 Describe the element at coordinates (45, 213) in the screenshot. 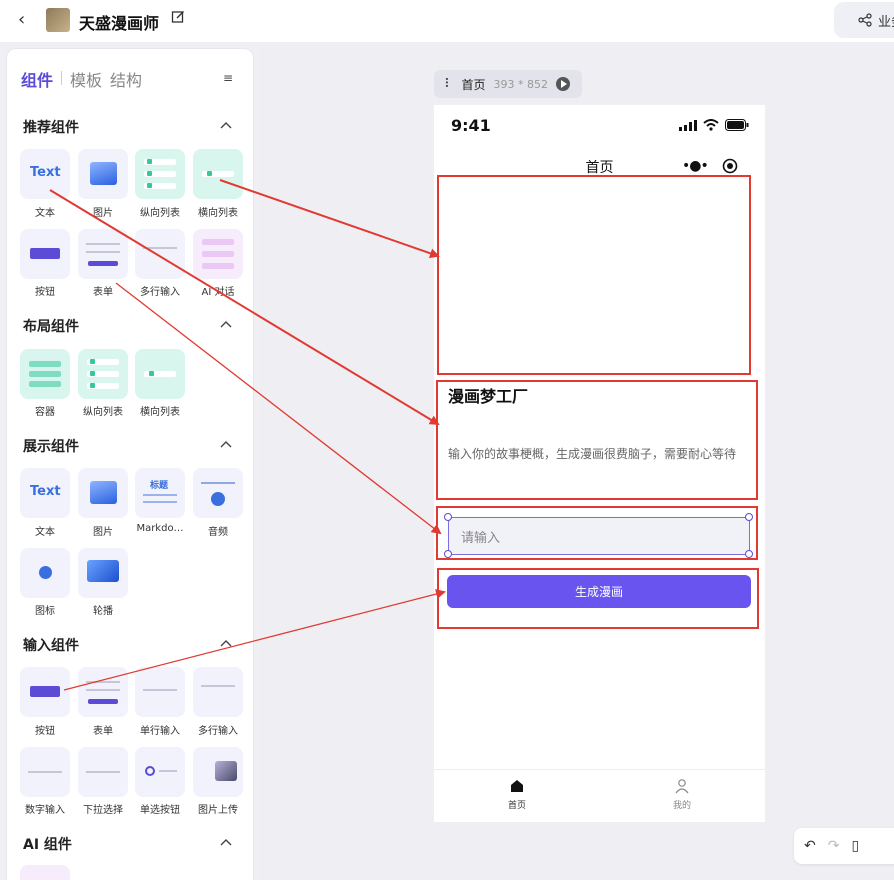

I see `tile-label: 文本` at that location.